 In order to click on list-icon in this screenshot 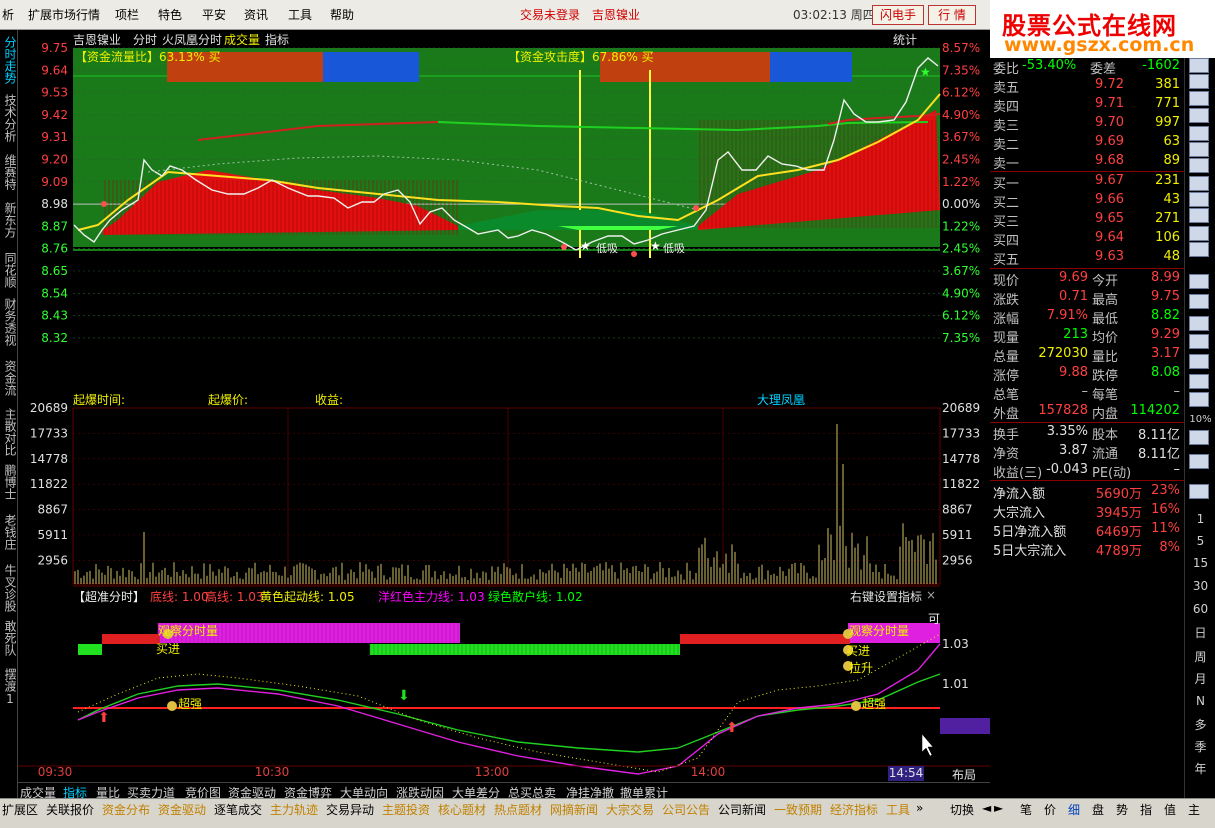, I will do `click(1199, 183)`.